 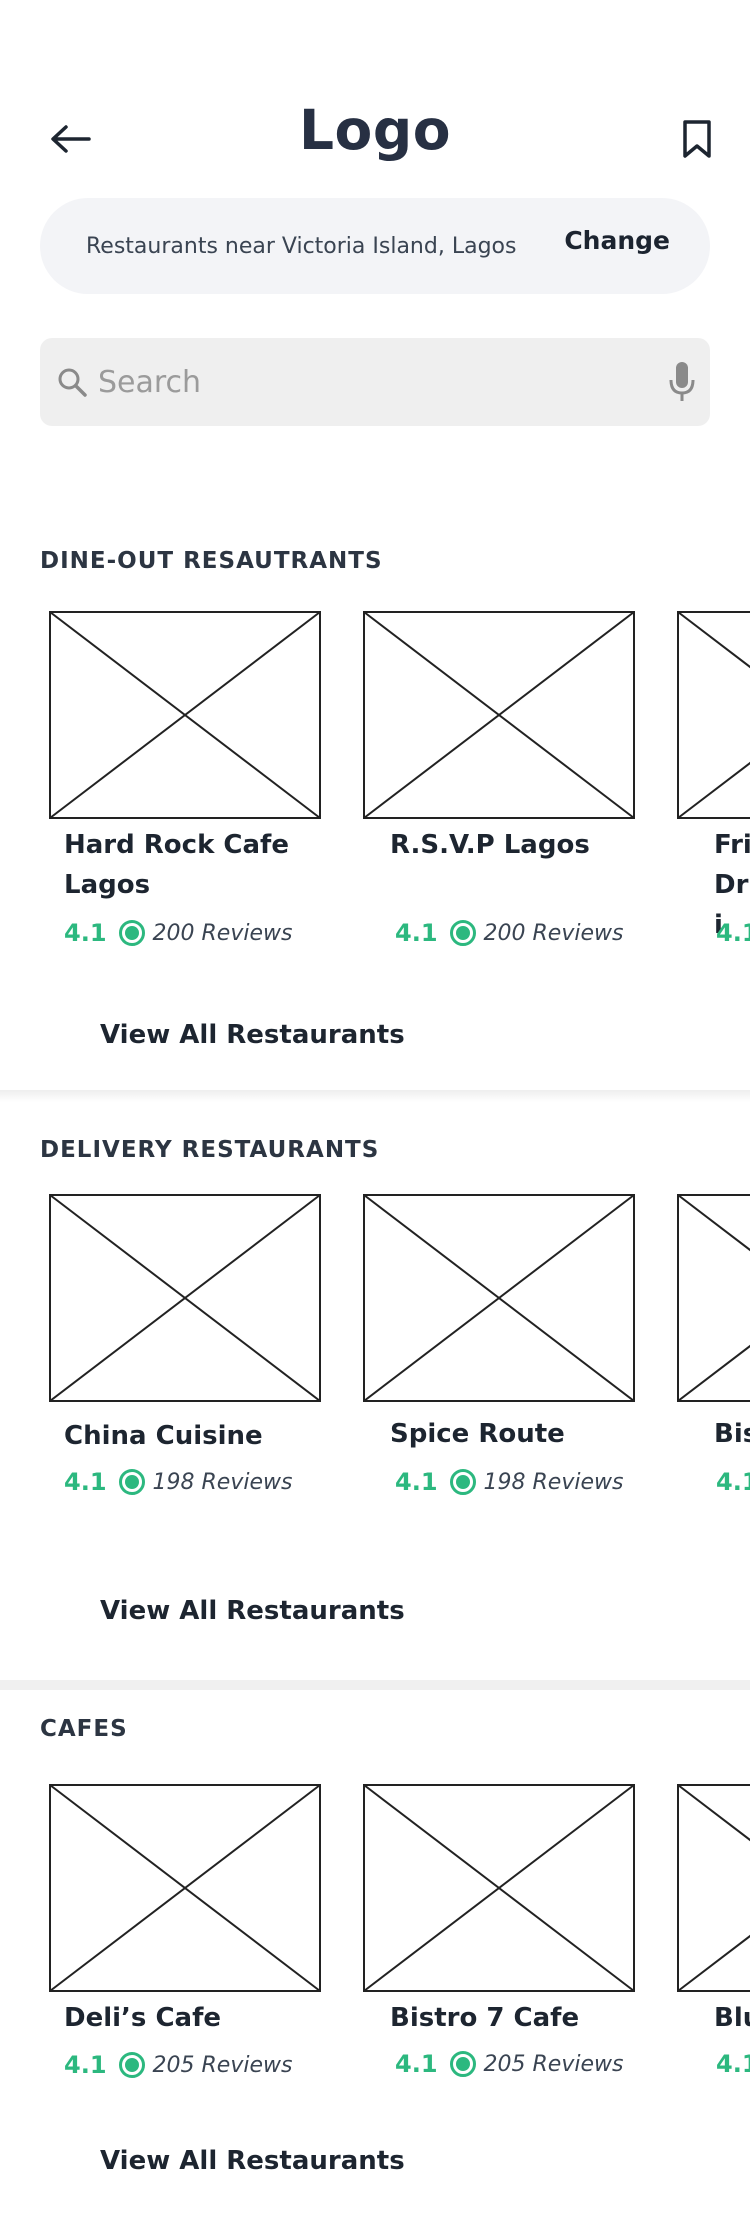 I want to click on restaurant-name: Bistro 7 Cafe, so click(x=485, y=2018).